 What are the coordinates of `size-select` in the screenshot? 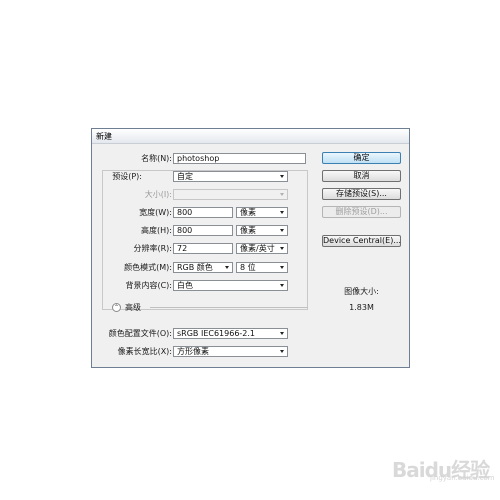 It's located at (230, 194).